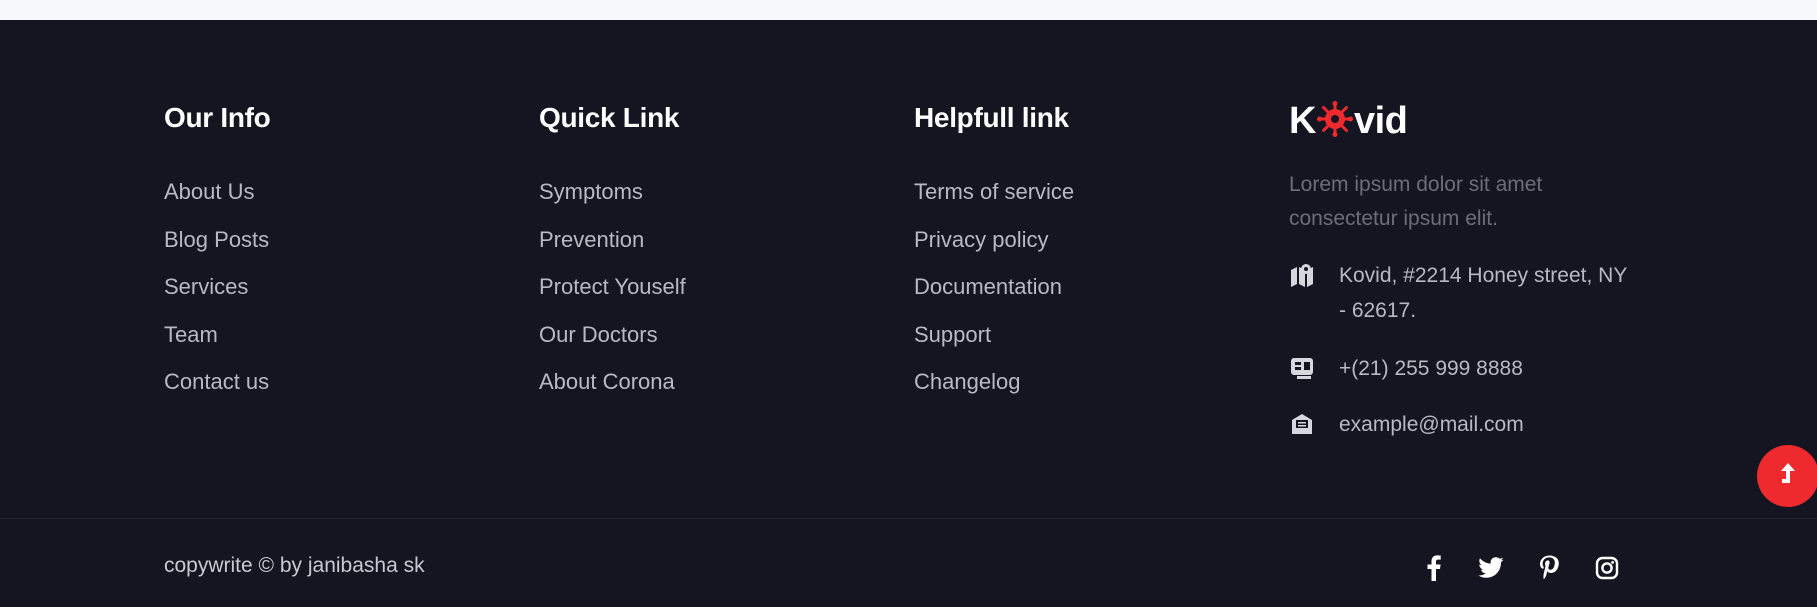  Describe the element at coordinates (612, 382) in the screenshot. I see `link-about-corona: About Corona` at that location.